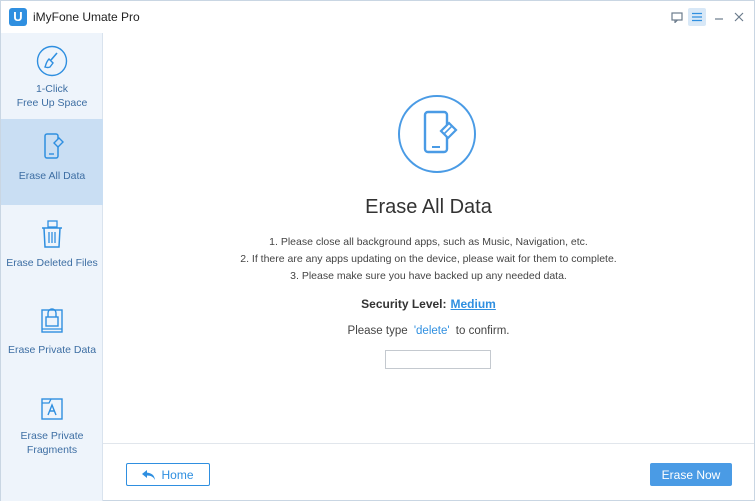 The height and width of the screenshot is (501, 755). Describe the element at coordinates (437, 134) in the screenshot. I see `phone-eraser-hero-icon` at that location.